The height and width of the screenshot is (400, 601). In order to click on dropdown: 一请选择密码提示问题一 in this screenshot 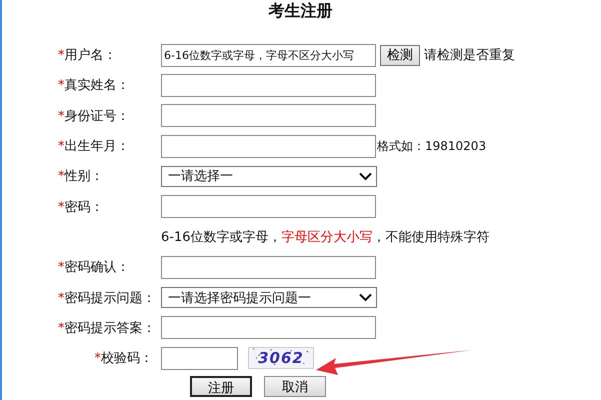, I will do `click(269, 297)`.